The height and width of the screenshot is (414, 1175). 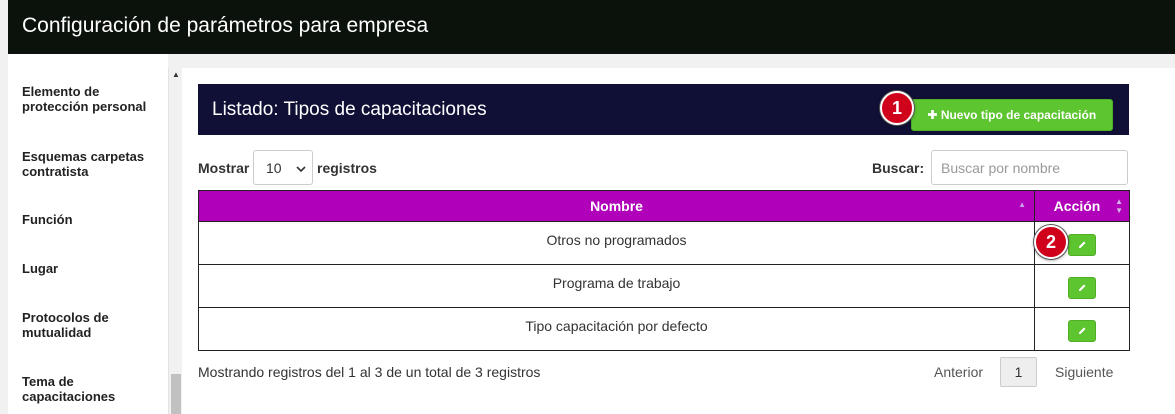 What do you see at coordinates (1082, 206) in the screenshot?
I see `column-header-accion: Acción ▲ ▼` at bounding box center [1082, 206].